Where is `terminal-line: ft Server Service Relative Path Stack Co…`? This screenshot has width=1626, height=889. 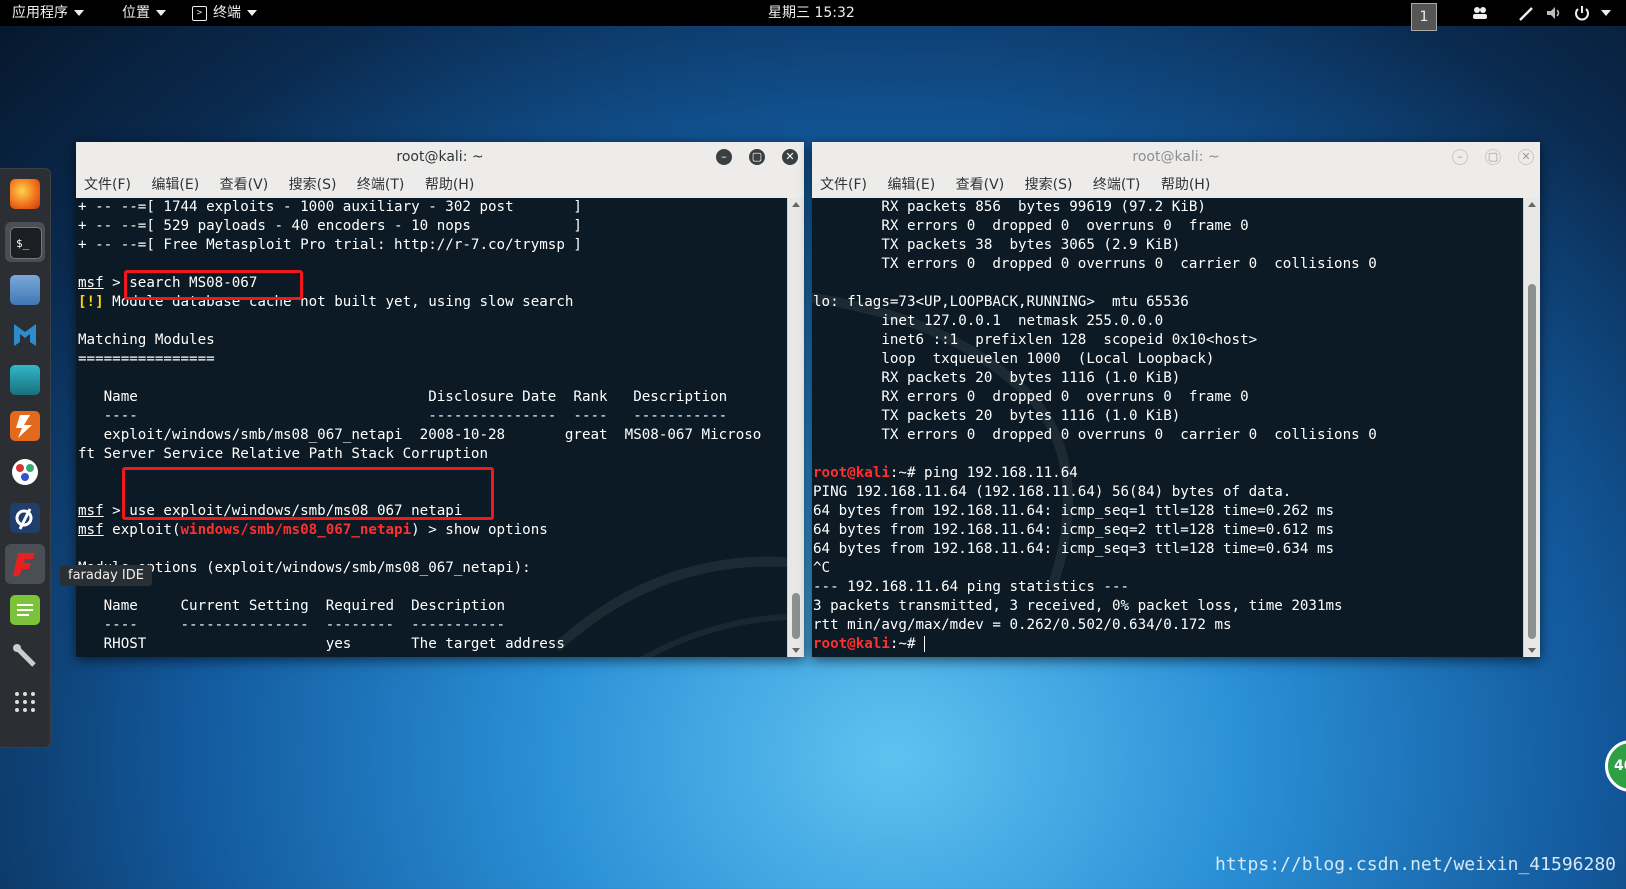
terminal-line: ft Server Service Relative Path Stack Co… is located at coordinates (283, 454).